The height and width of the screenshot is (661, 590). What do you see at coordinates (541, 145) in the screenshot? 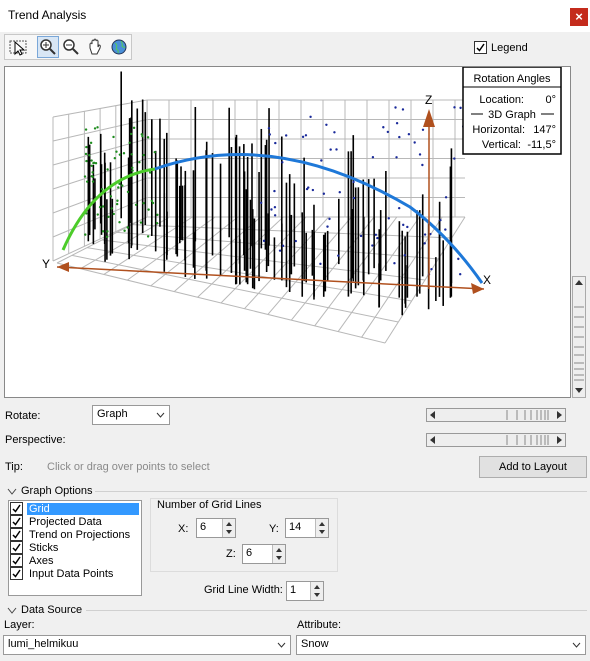
I see `vertical-value: -11,5°` at bounding box center [541, 145].